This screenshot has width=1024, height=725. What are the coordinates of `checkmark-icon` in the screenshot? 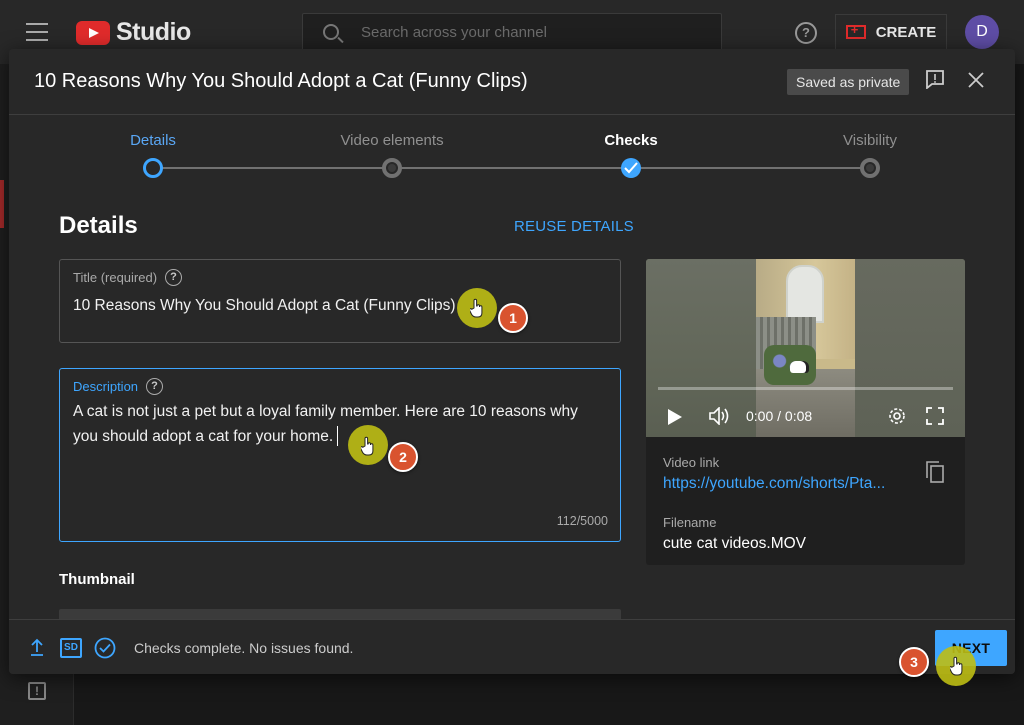 It's located at (631, 168).